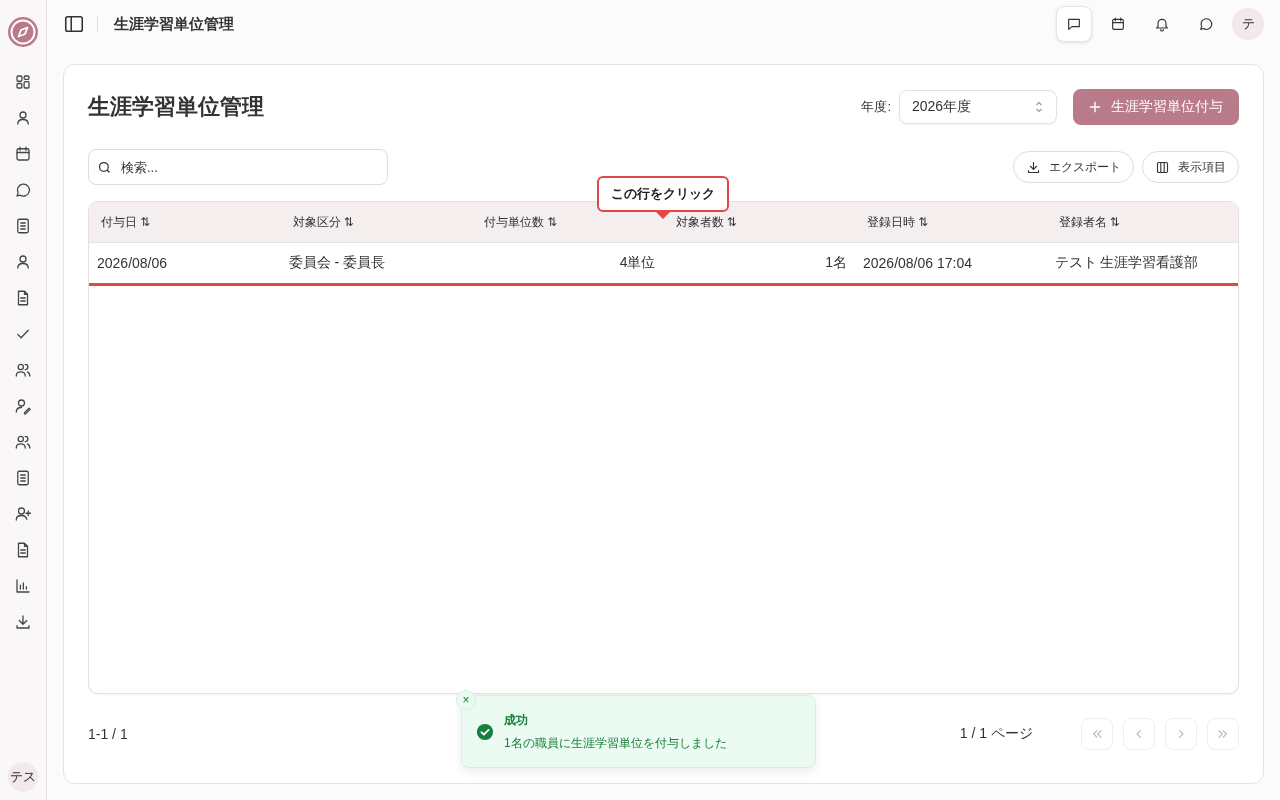 The width and height of the screenshot is (1280, 800). Describe the element at coordinates (108, 734) in the screenshot. I see `row-range: 1-1 / 1` at that location.